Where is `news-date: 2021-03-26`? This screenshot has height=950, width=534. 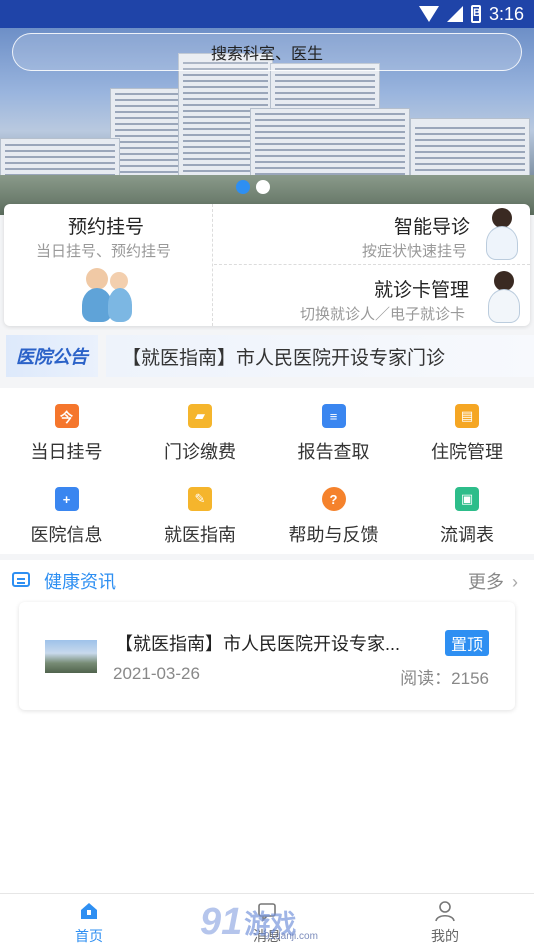 news-date: 2021-03-26 is located at coordinates (156, 673).